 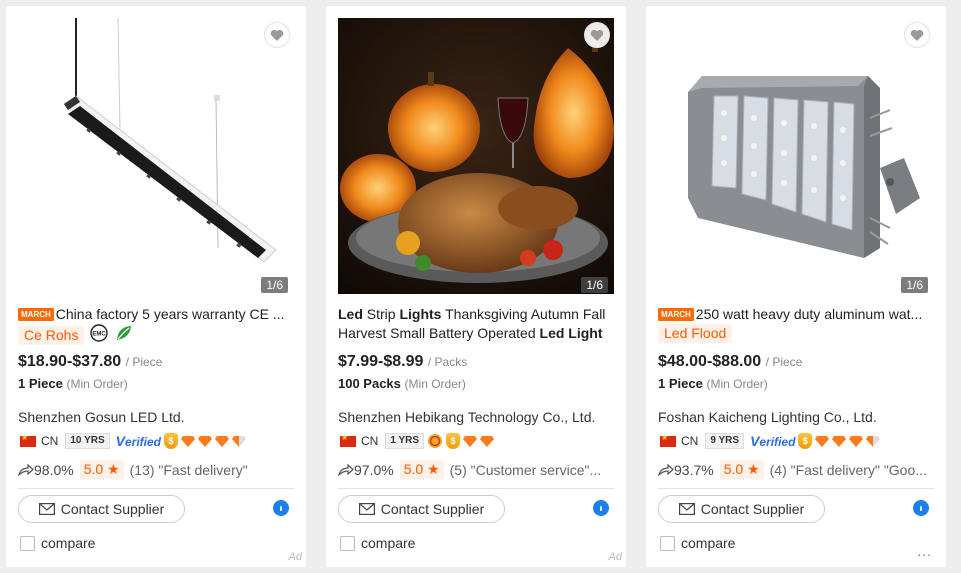 I want to click on tag-ce-rohs: Ce Rohs, so click(x=51, y=335).